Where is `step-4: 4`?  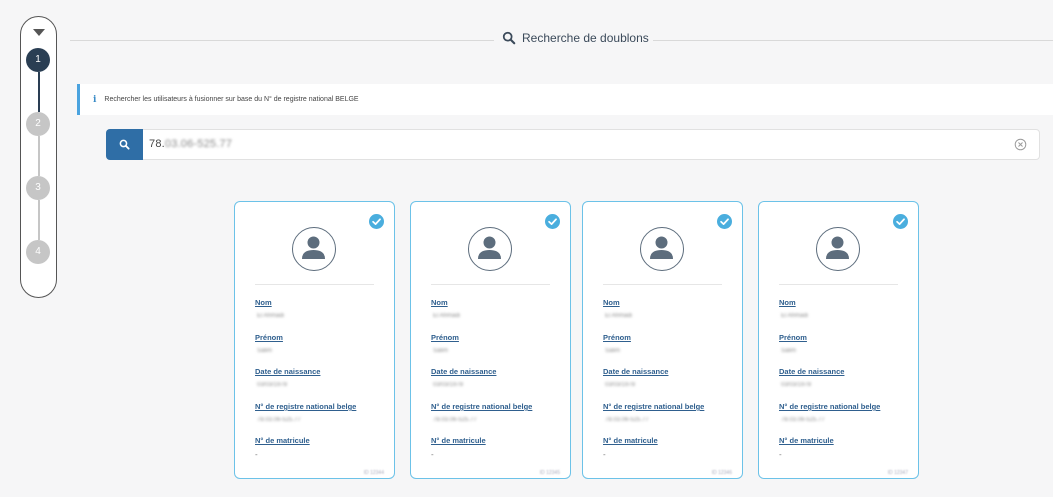 step-4: 4 is located at coordinates (38, 252).